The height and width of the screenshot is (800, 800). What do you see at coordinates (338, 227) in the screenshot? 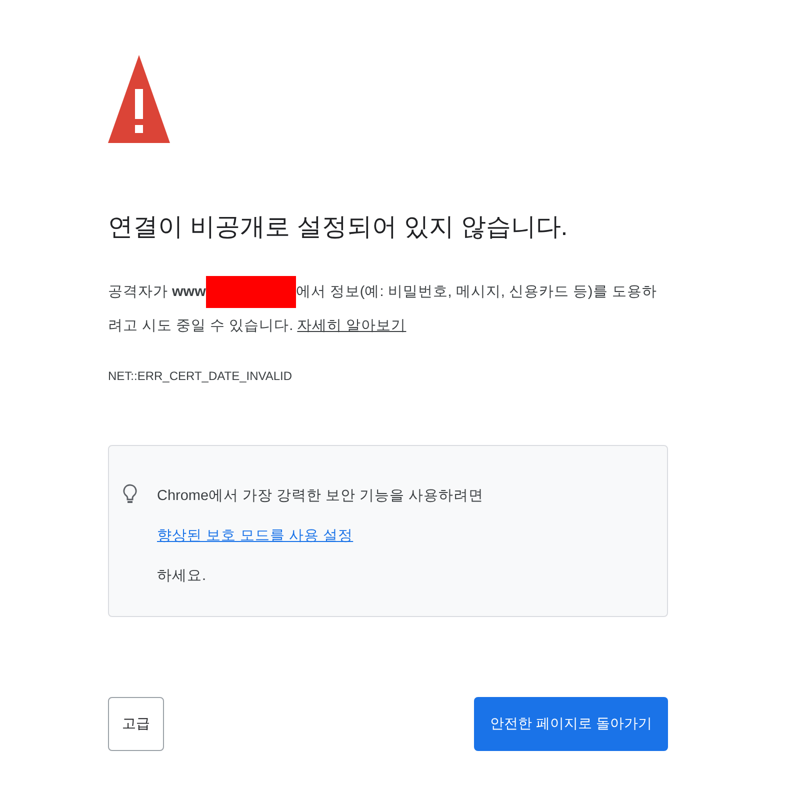
I see `page-title: 연결이 비공개로 설정되어 있지 않습니다.` at bounding box center [338, 227].